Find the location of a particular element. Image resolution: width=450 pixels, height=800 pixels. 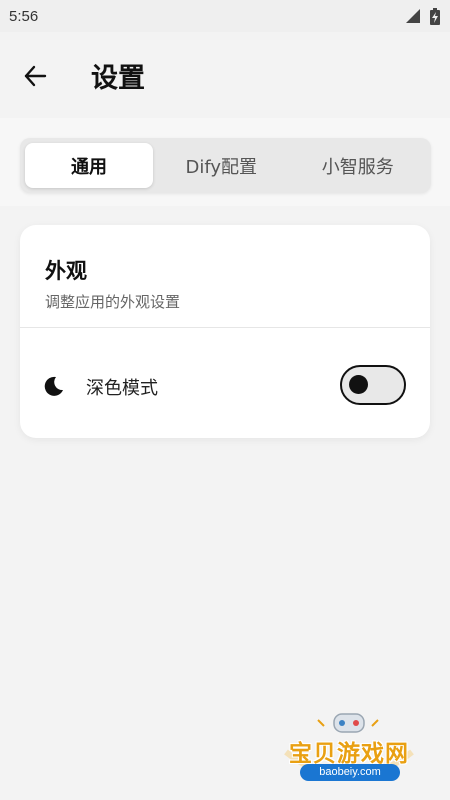

tab-dify-config: Dify配置 is located at coordinates (221, 165).